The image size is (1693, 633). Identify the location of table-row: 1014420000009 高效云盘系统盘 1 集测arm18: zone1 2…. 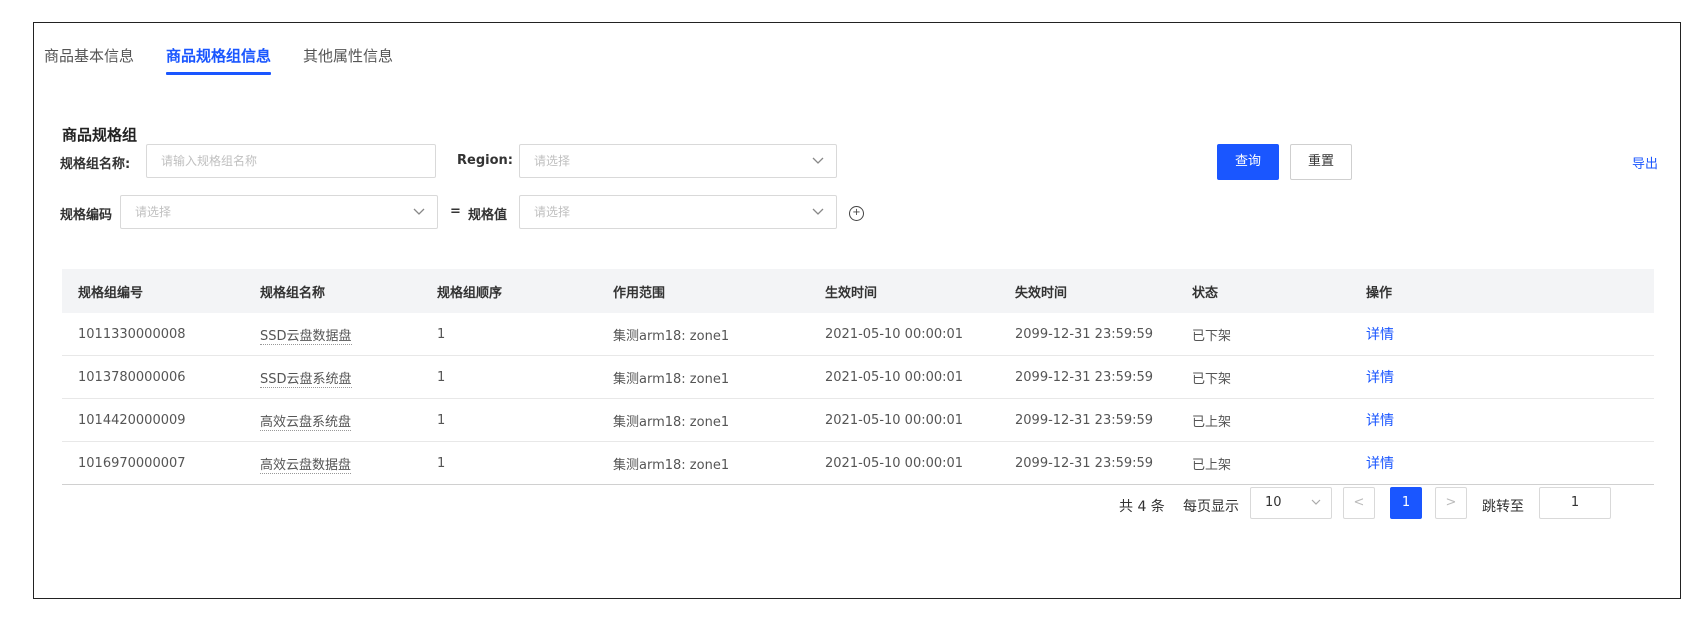
(858, 420).